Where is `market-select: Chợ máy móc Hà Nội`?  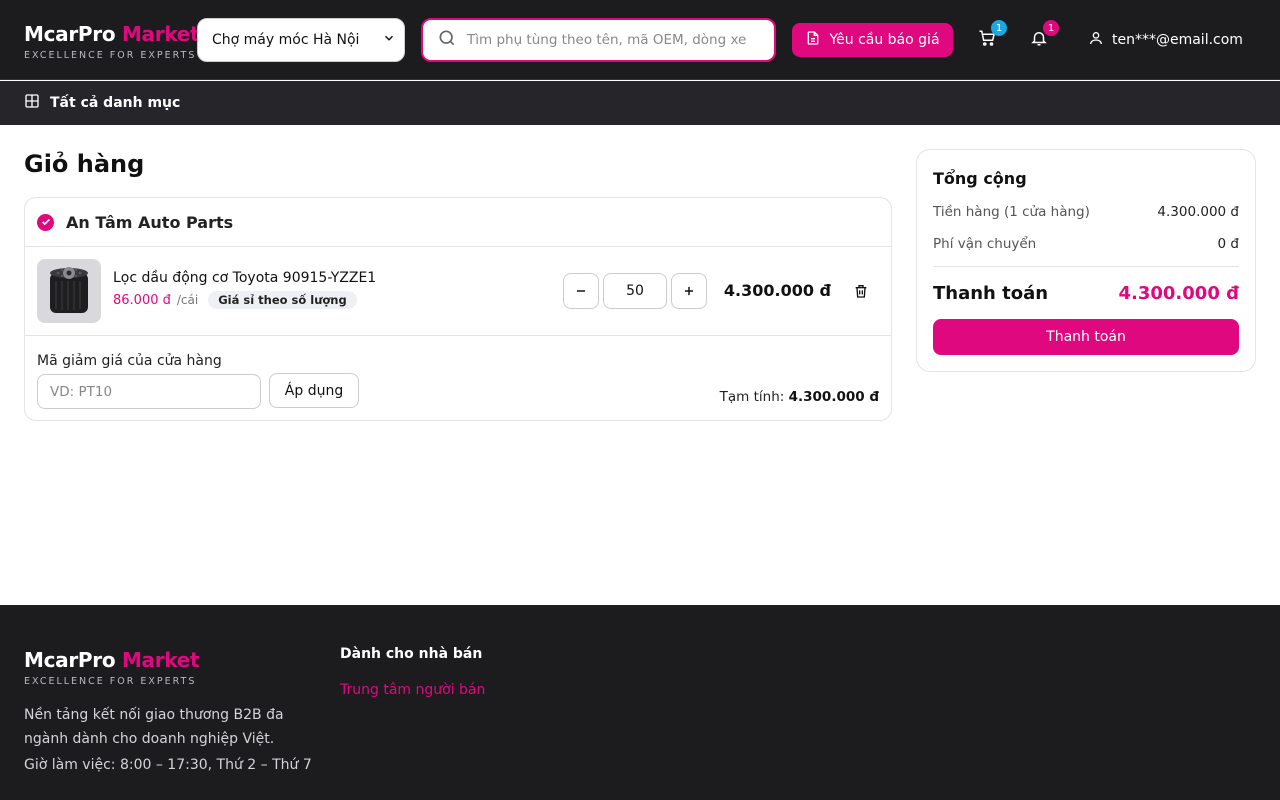
market-select: Chợ máy móc Hà Nội is located at coordinates (301, 40).